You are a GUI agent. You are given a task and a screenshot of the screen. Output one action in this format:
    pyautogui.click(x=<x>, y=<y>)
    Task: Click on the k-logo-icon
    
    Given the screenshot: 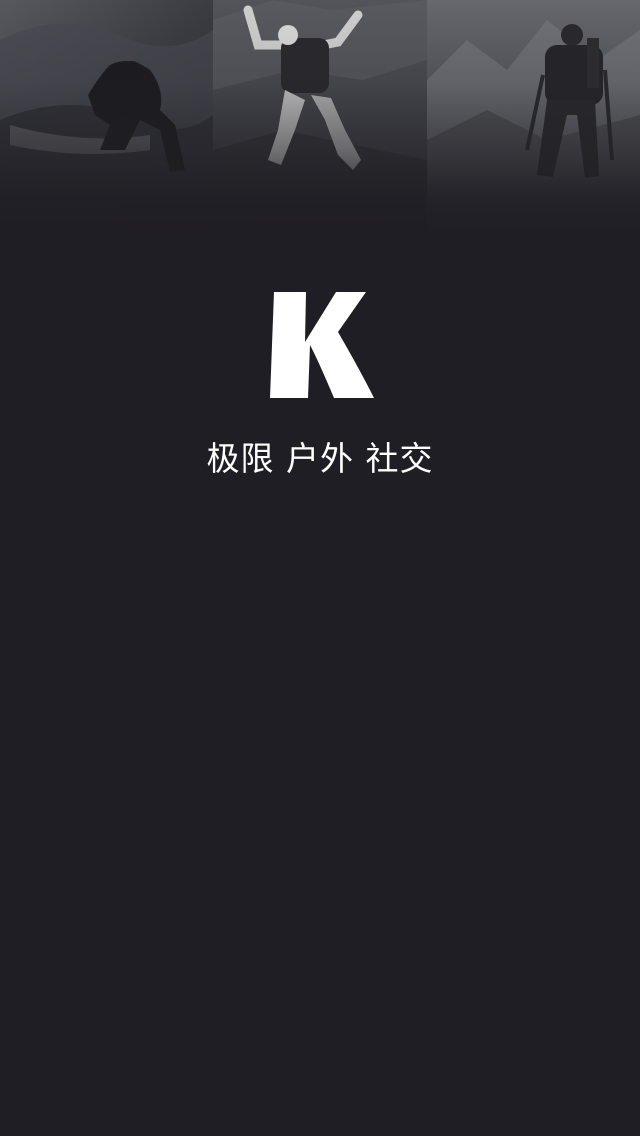 What is the action you would take?
    pyautogui.click(x=322, y=345)
    